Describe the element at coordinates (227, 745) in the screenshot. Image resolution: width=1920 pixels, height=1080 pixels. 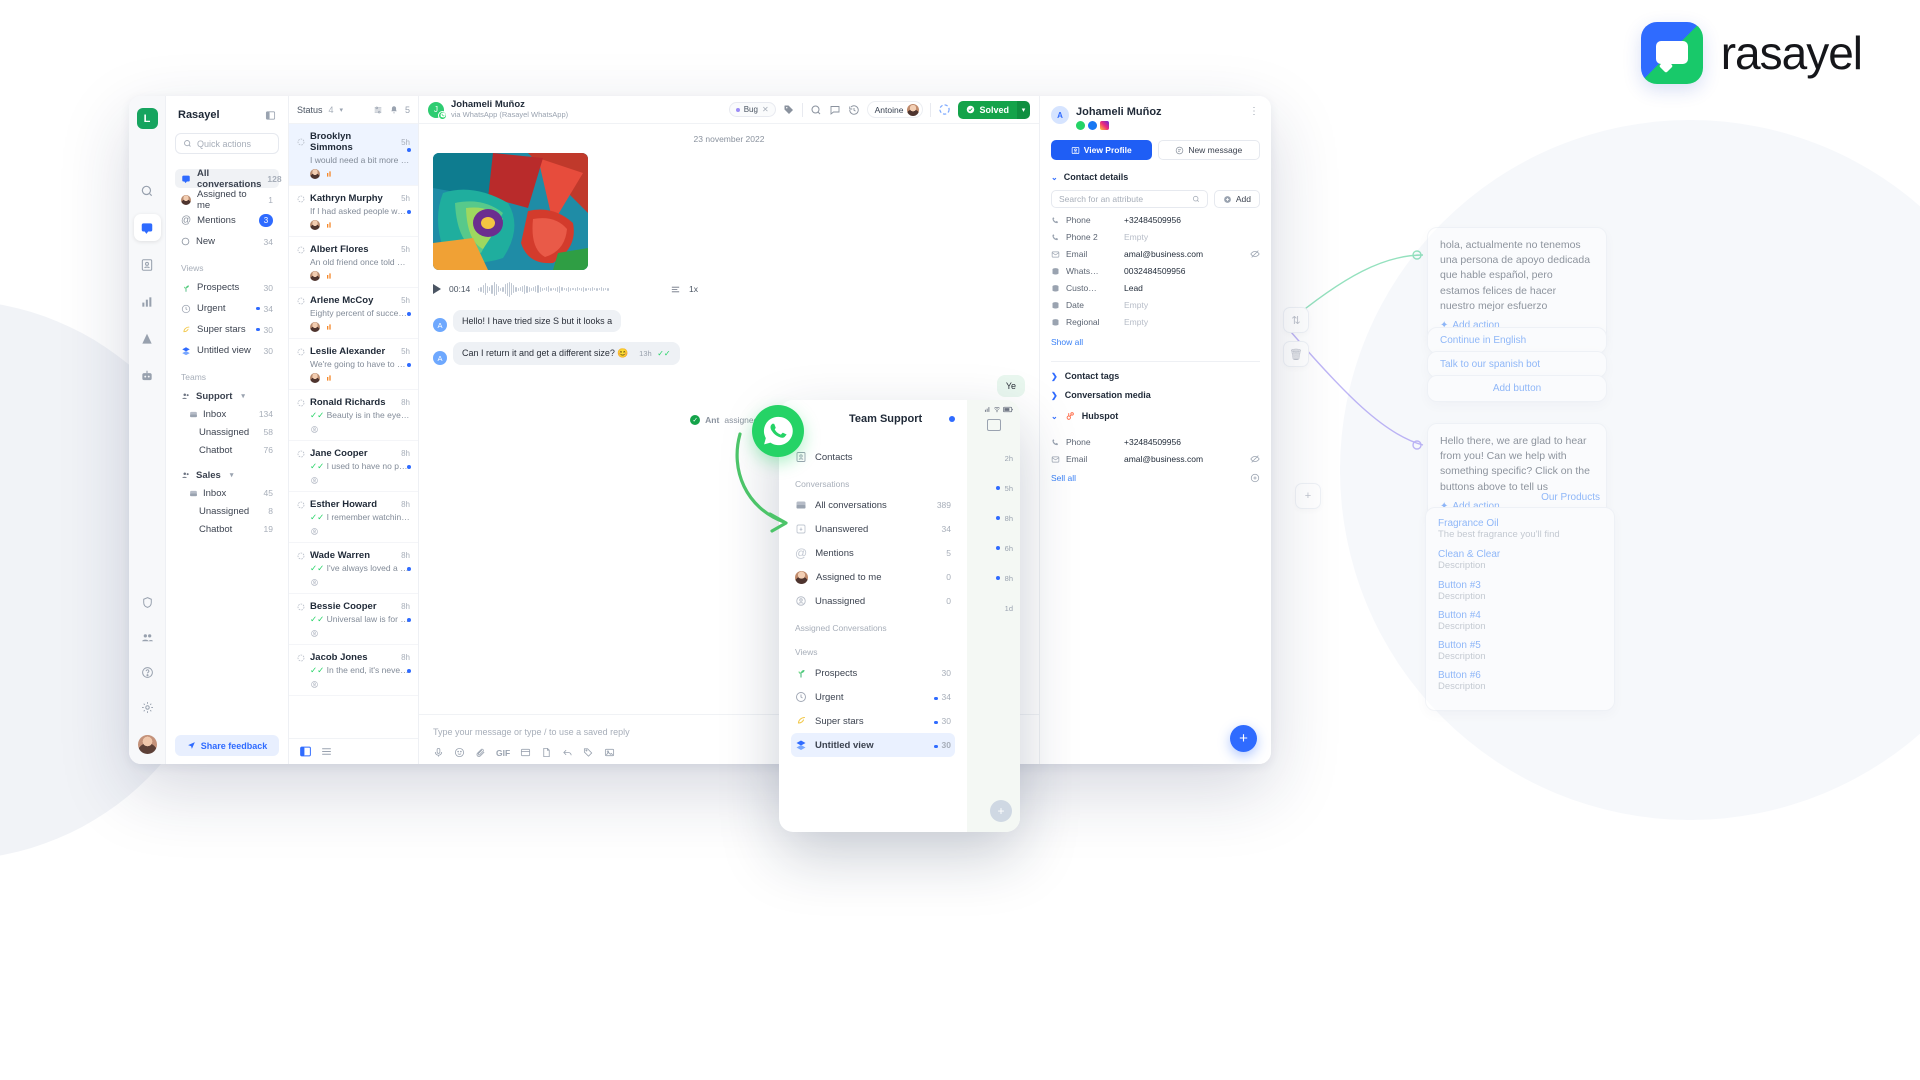
I see `share-feedback-button: Share feedback` at that location.